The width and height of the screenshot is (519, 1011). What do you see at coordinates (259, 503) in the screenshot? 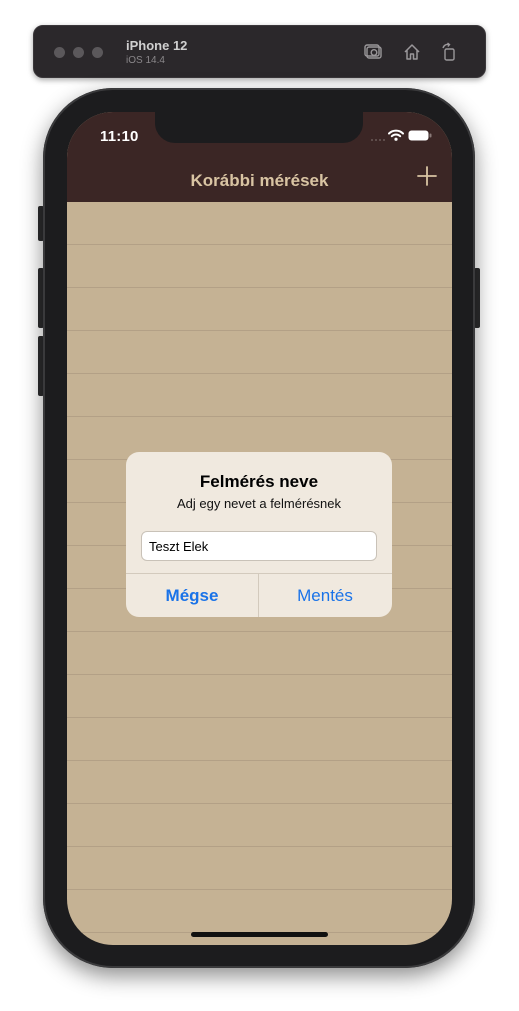
I see `dialog-message: Adj egy nevet a felmérésnek` at bounding box center [259, 503].